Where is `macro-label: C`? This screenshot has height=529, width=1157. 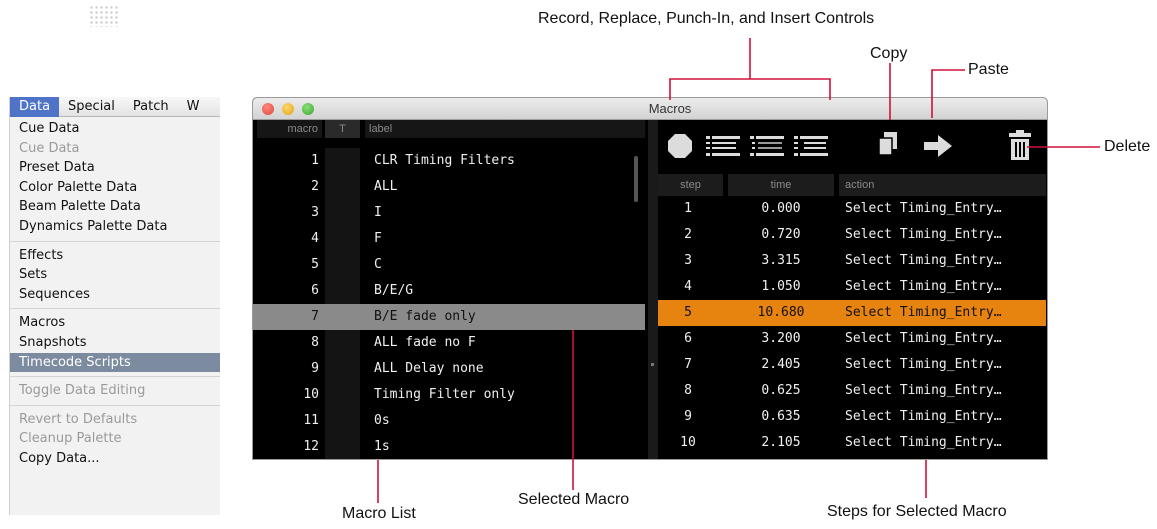
macro-label: C is located at coordinates (378, 264).